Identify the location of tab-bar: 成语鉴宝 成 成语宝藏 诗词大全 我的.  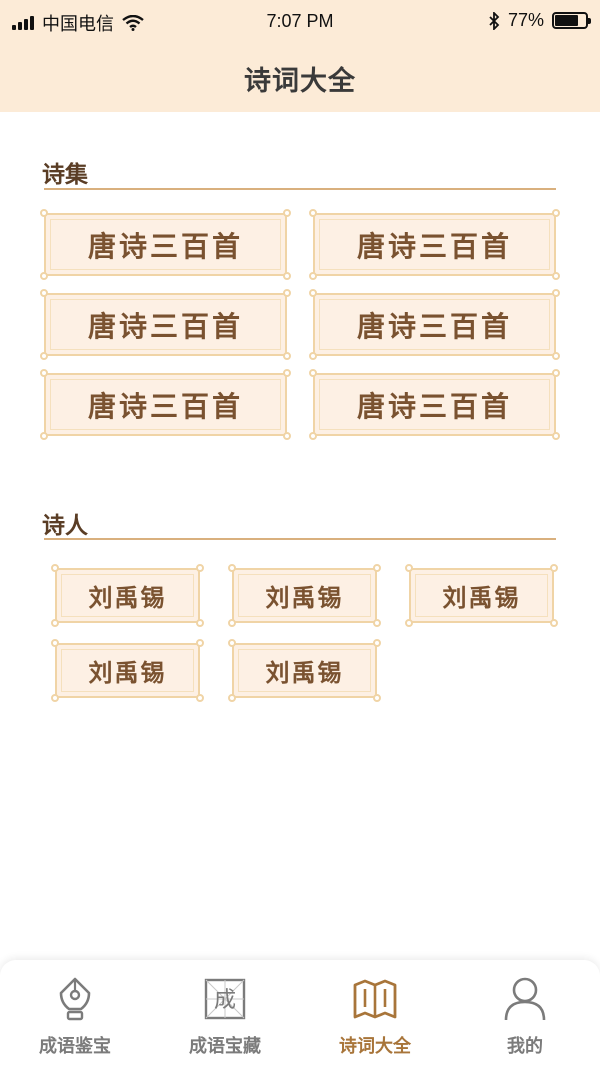
(300, 1013).